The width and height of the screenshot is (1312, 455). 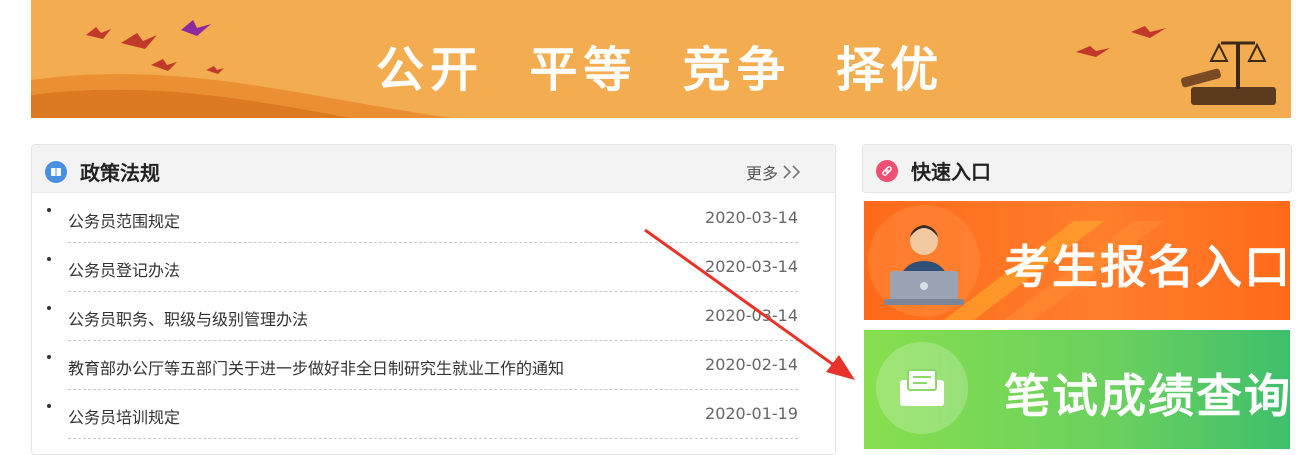 I want to click on list-item: 公务员范围规定 2020-03-14, so click(x=422, y=218).